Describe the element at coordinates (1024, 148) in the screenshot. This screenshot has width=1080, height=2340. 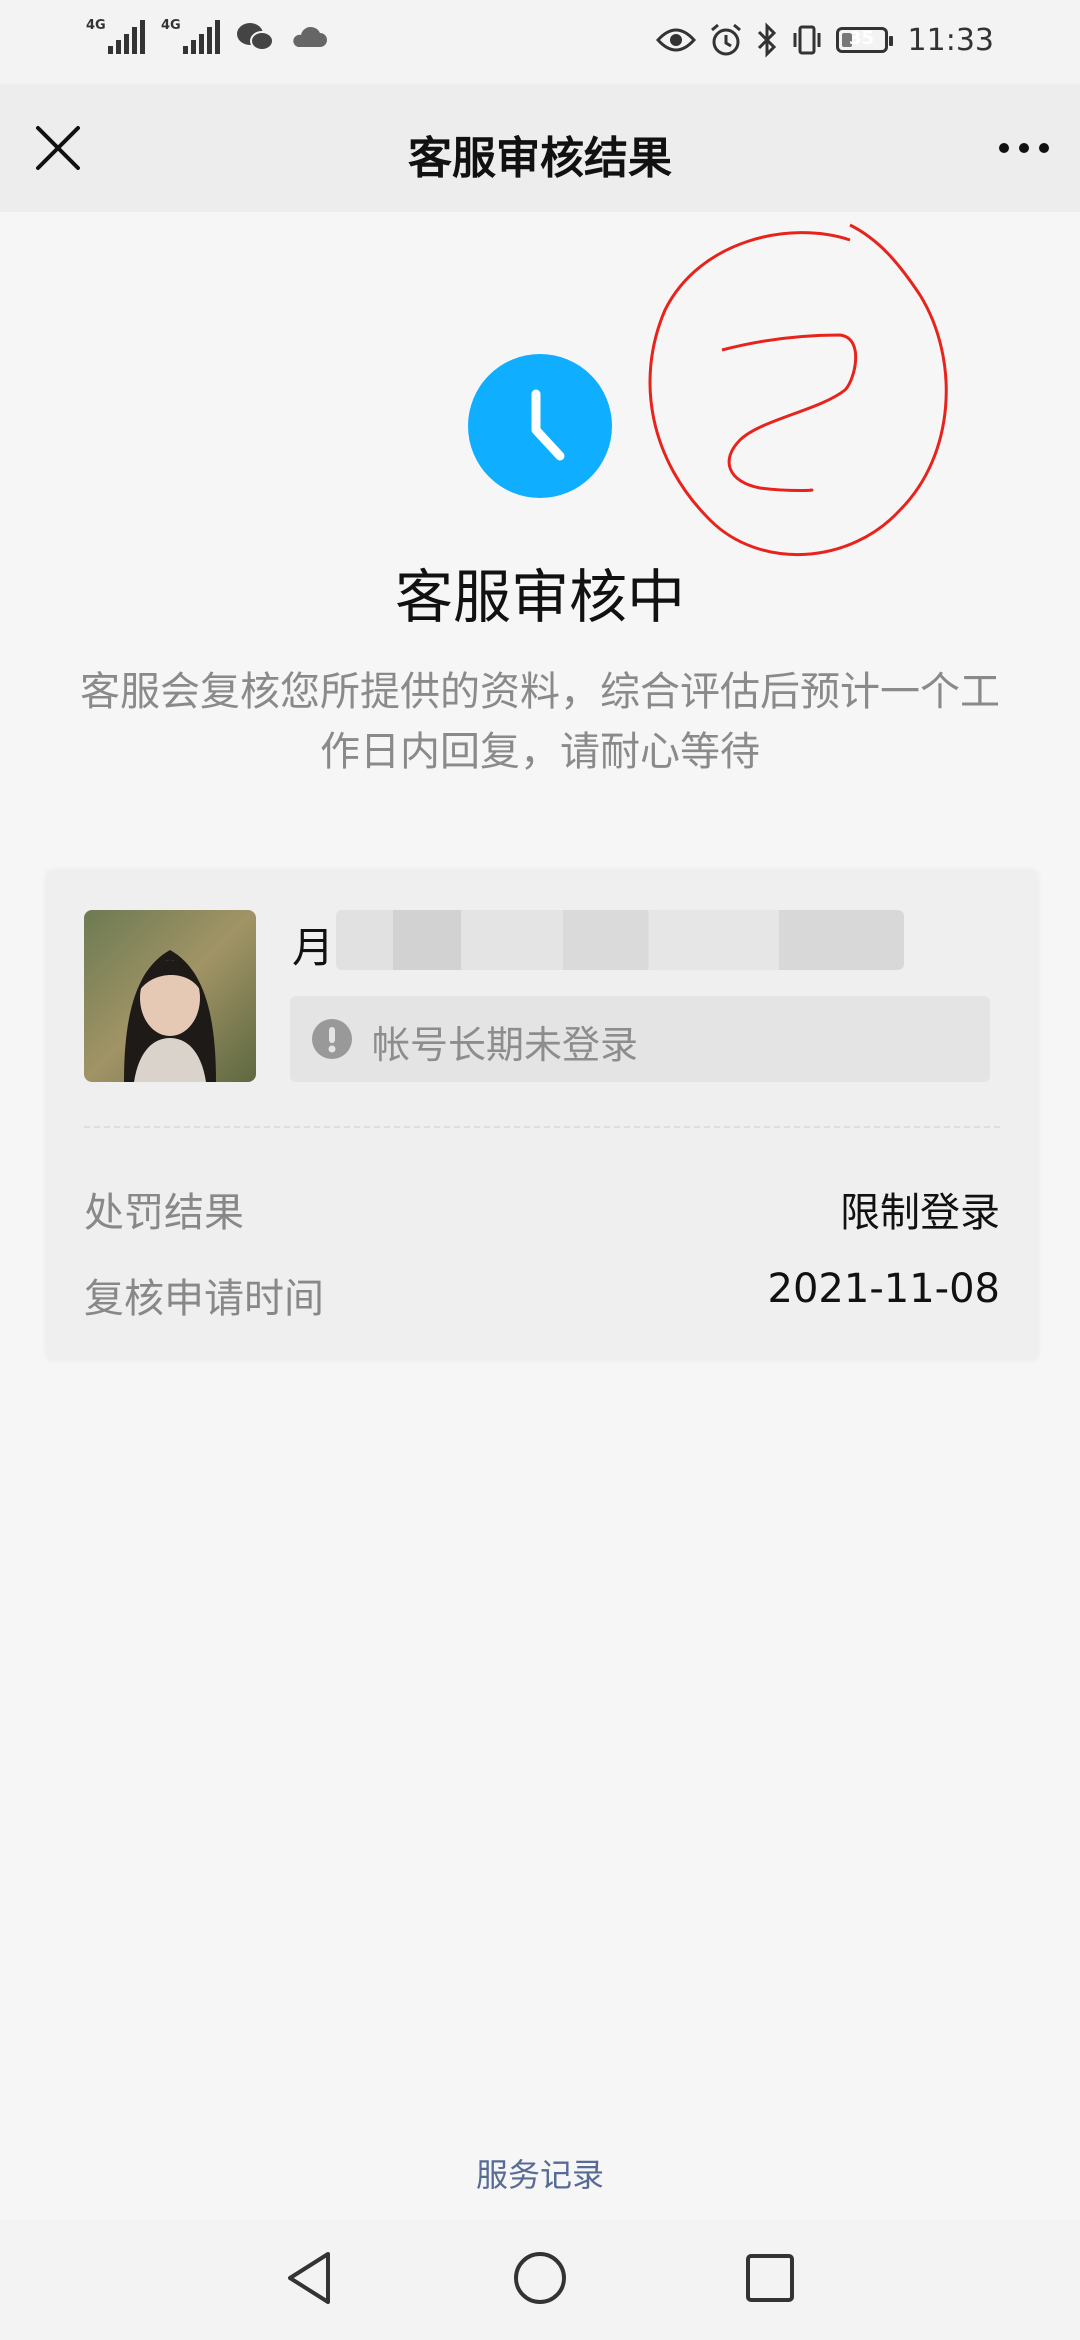
I see `more-icon` at that location.